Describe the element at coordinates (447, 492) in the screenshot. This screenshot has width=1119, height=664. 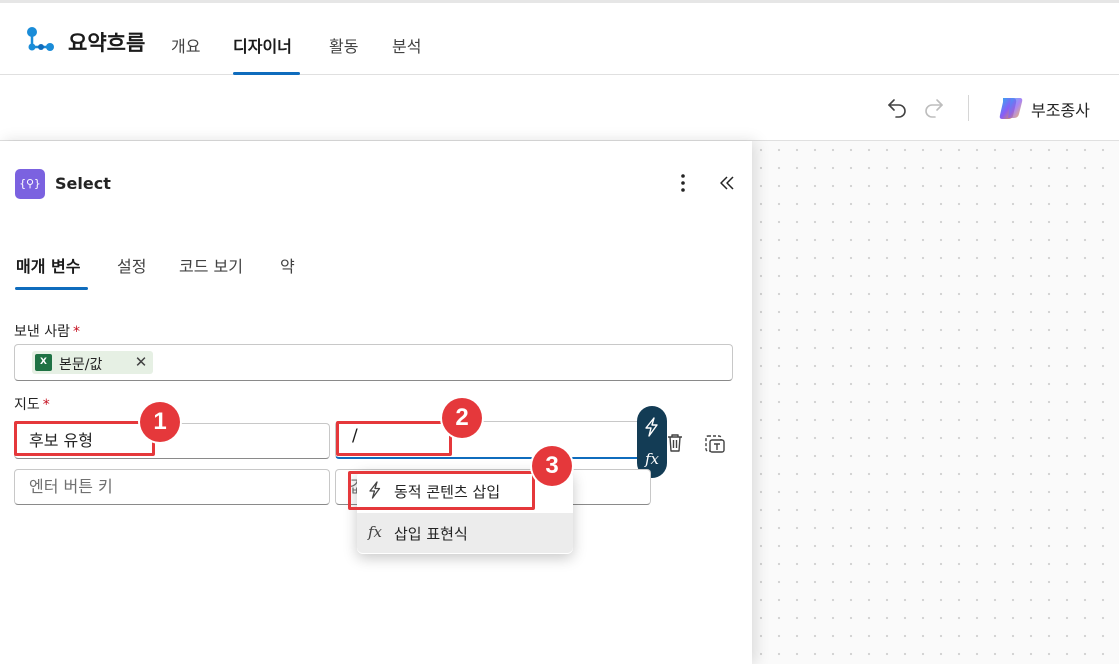
I see `menu-item-label: 동적 콘텐츠 삽입` at that location.